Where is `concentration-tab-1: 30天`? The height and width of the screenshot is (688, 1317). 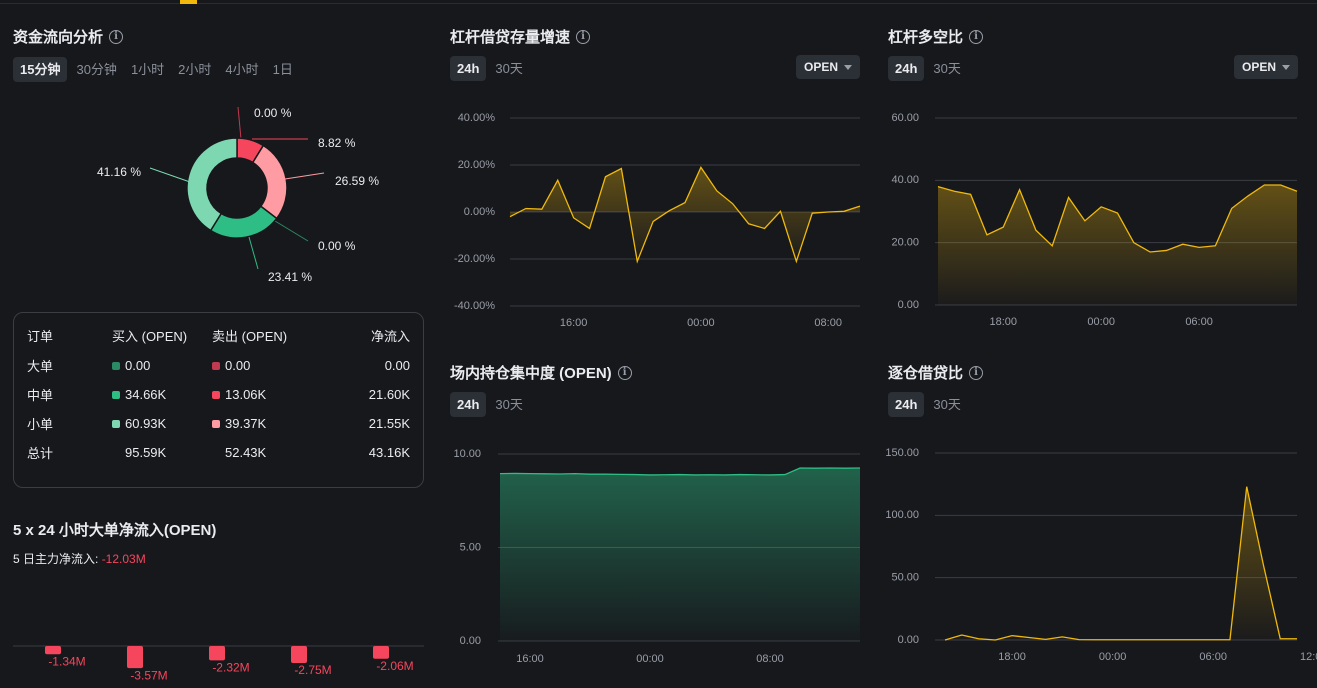
concentration-tab-1: 30天 is located at coordinates (508, 404).